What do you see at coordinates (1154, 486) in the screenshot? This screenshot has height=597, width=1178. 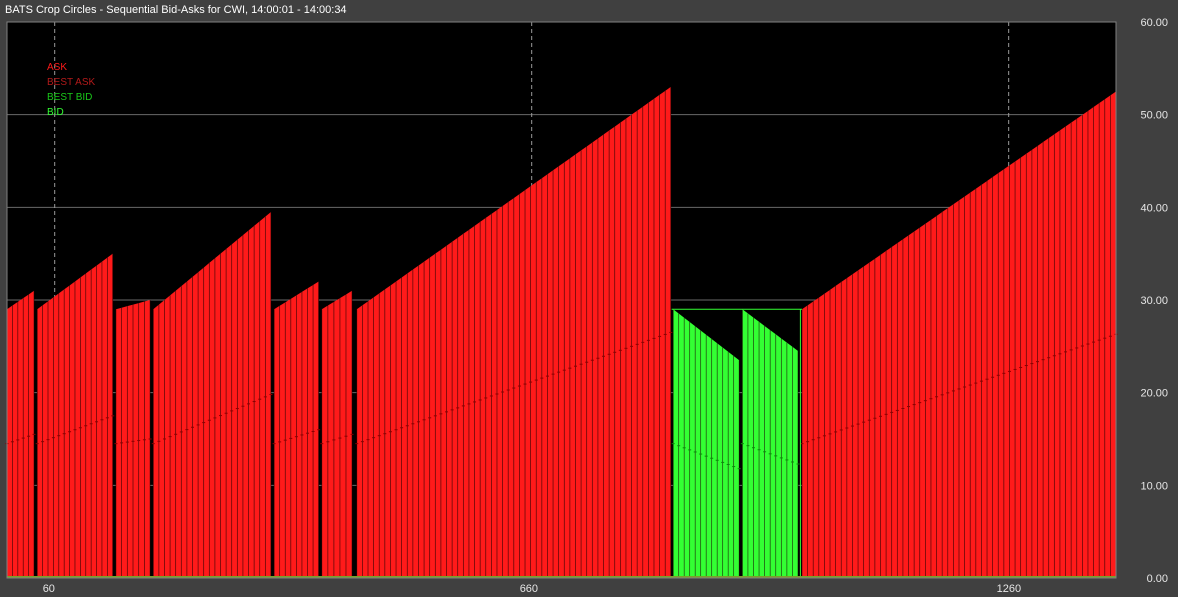 I see `y-tick-label: 10.00` at bounding box center [1154, 486].